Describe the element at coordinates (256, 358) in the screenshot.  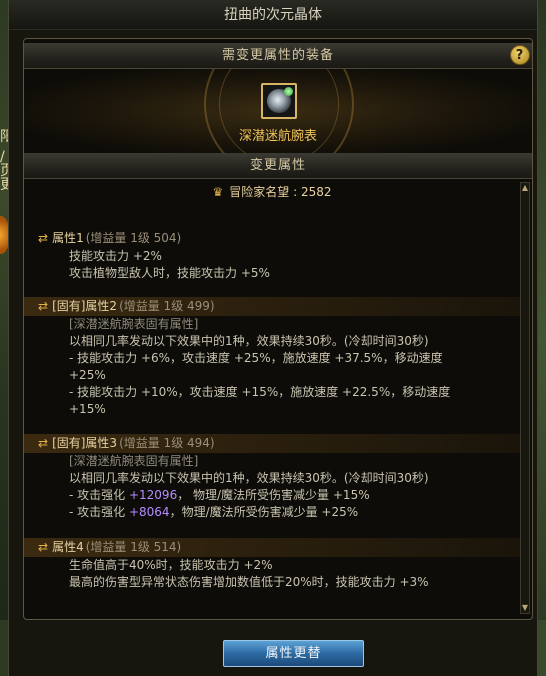
I see `attribute-line: - 技能攻击力 +6%，攻击速度 +25%，施放速度 +37.5%，移动速度` at that location.